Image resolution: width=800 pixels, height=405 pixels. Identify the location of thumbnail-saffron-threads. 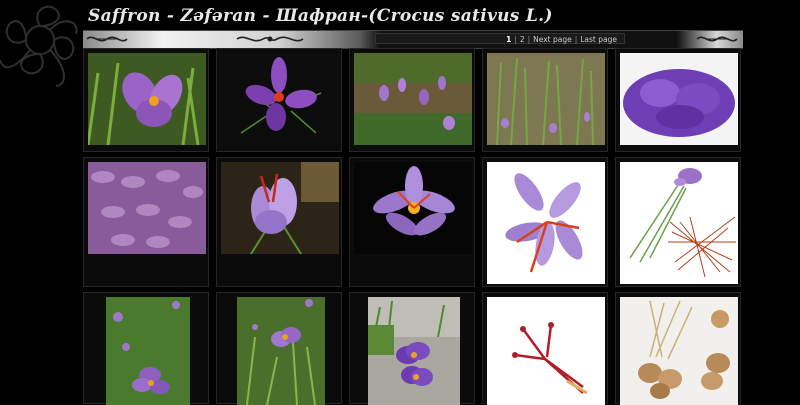
(679, 223).